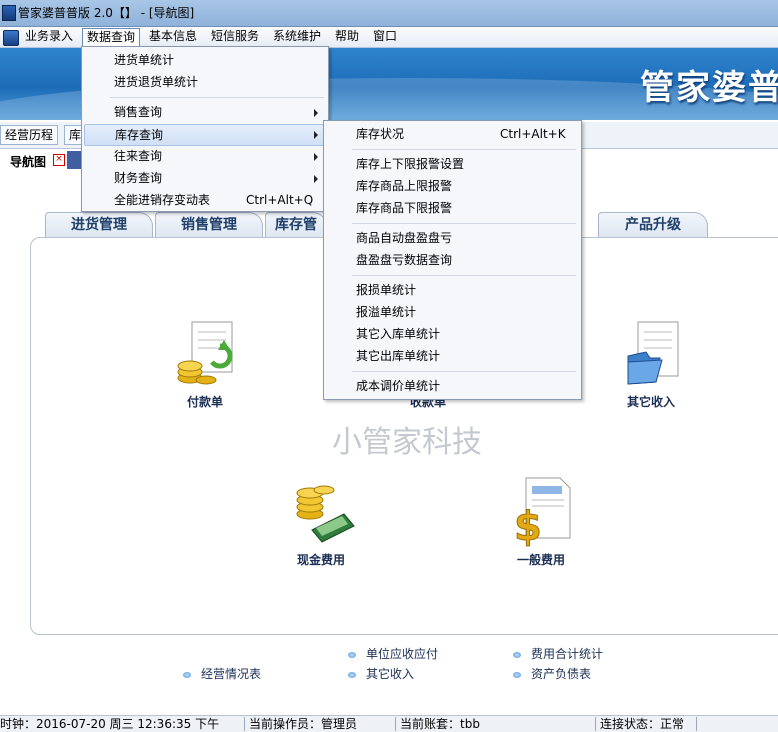 The width and height of the screenshot is (778, 732). What do you see at coordinates (99, 224) in the screenshot?
I see `tab-purchase: 进货管理` at bounding box center [99, 224].